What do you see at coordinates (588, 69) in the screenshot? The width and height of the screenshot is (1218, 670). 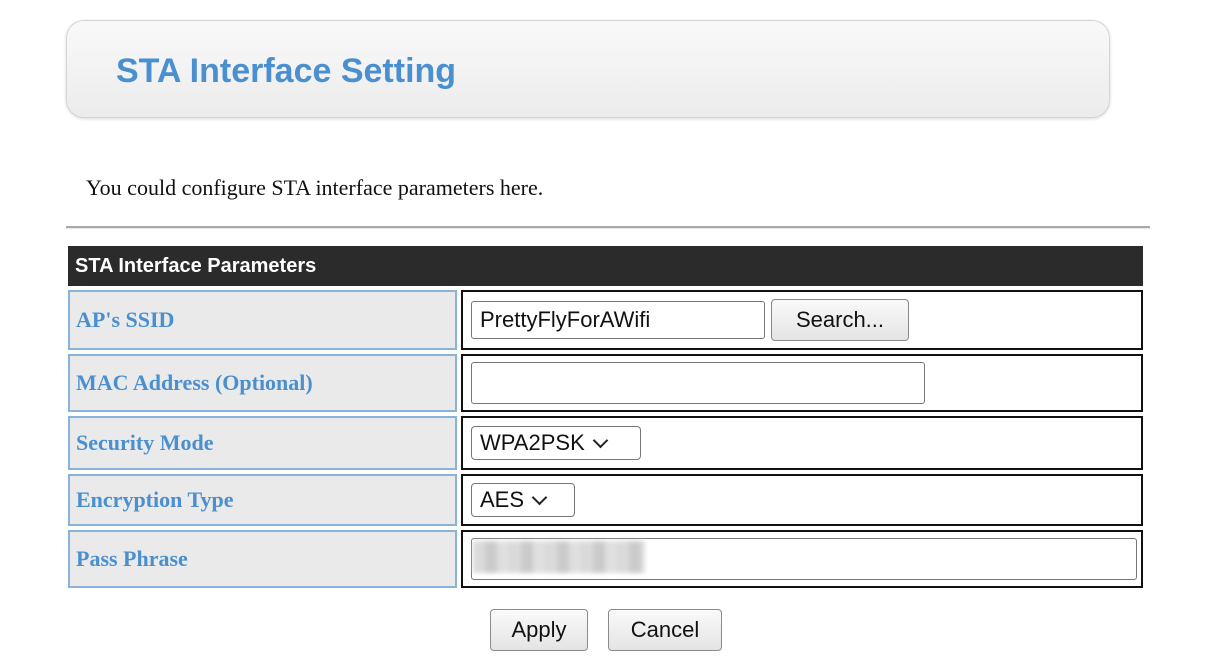 I see `page-title-panel: STA Interface Setting` at bounding box center [588, 69].